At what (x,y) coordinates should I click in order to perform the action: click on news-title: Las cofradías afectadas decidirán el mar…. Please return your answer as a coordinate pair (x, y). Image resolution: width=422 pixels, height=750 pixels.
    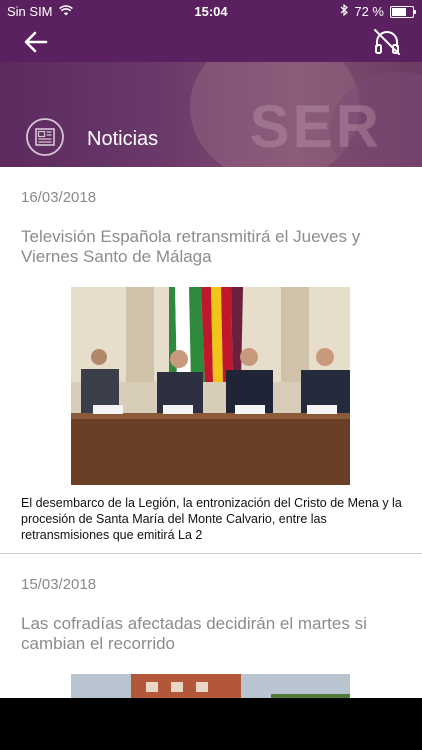
    Looking at the image, I should click on (211, 623).